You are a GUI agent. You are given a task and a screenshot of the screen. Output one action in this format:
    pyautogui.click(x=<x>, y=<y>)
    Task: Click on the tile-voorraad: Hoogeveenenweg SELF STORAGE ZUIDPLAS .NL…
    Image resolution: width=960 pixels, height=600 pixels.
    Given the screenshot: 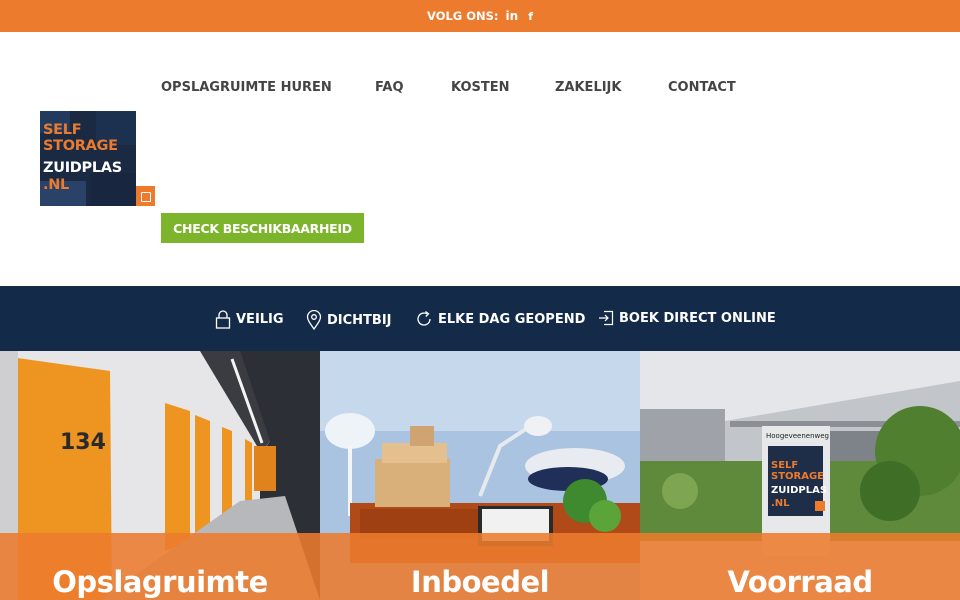 What is the action you would take?
    pyautogui.click(x=800, y=475)
    